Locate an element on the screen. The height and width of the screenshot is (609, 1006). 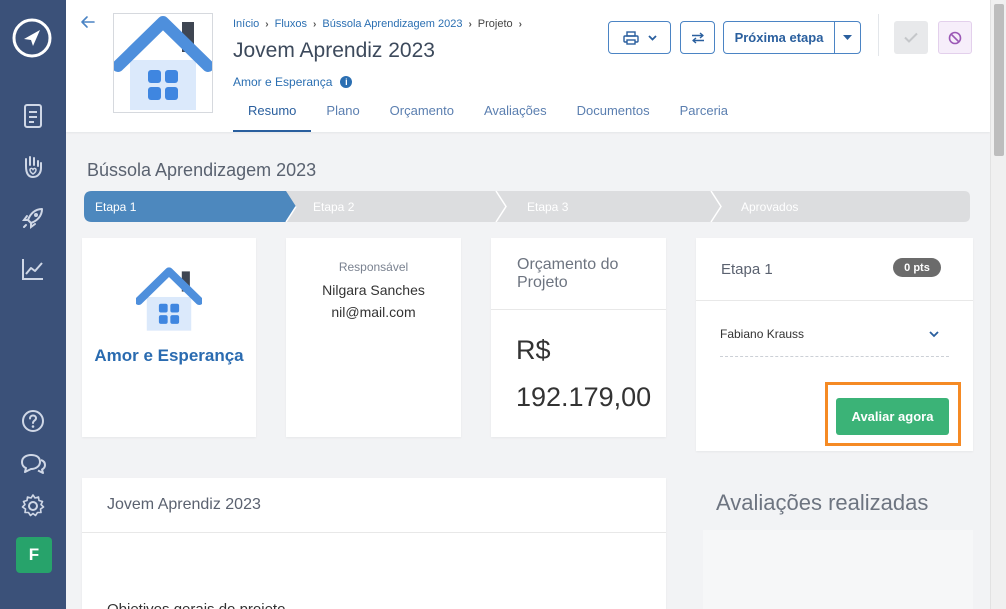
tab-orcamento: Orçamento is located at coordinates (422, 112).